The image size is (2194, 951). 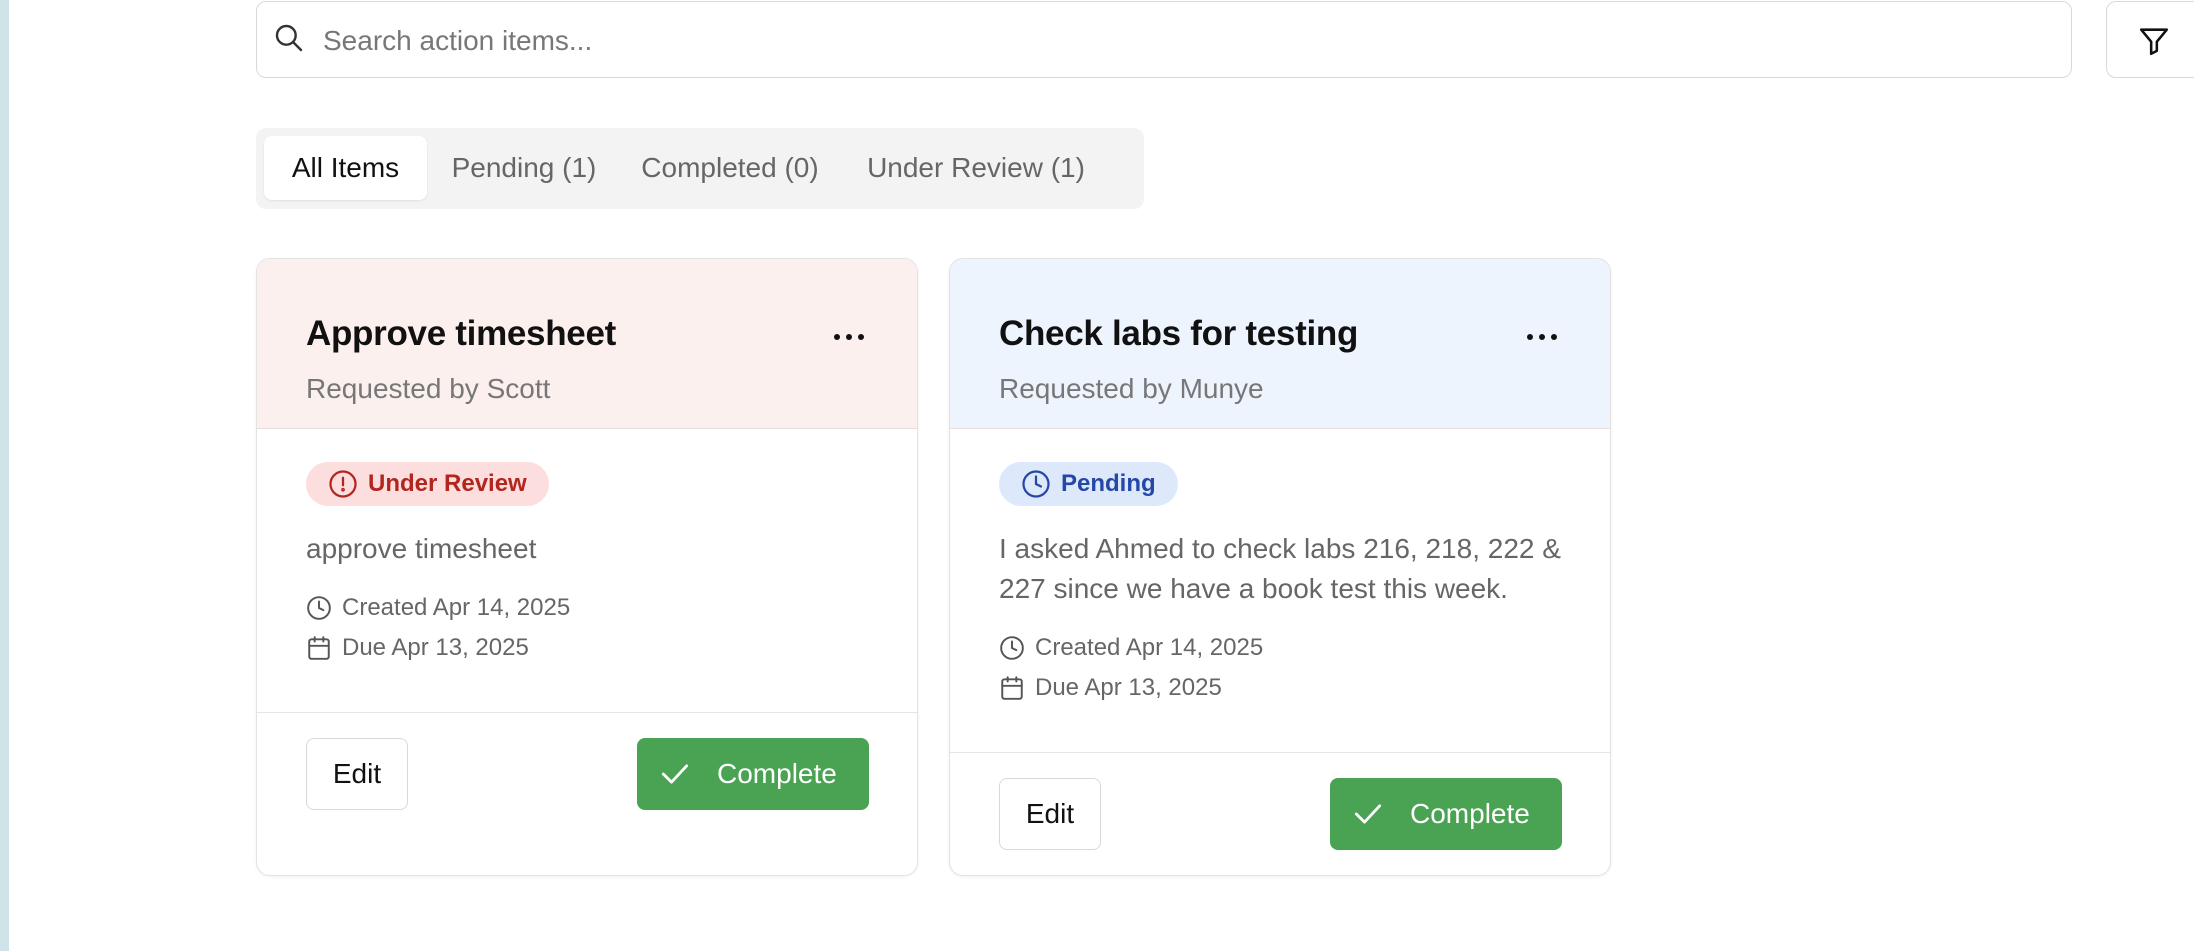 I want to click on status-badge: Under Review, so click(x=427, y=484).